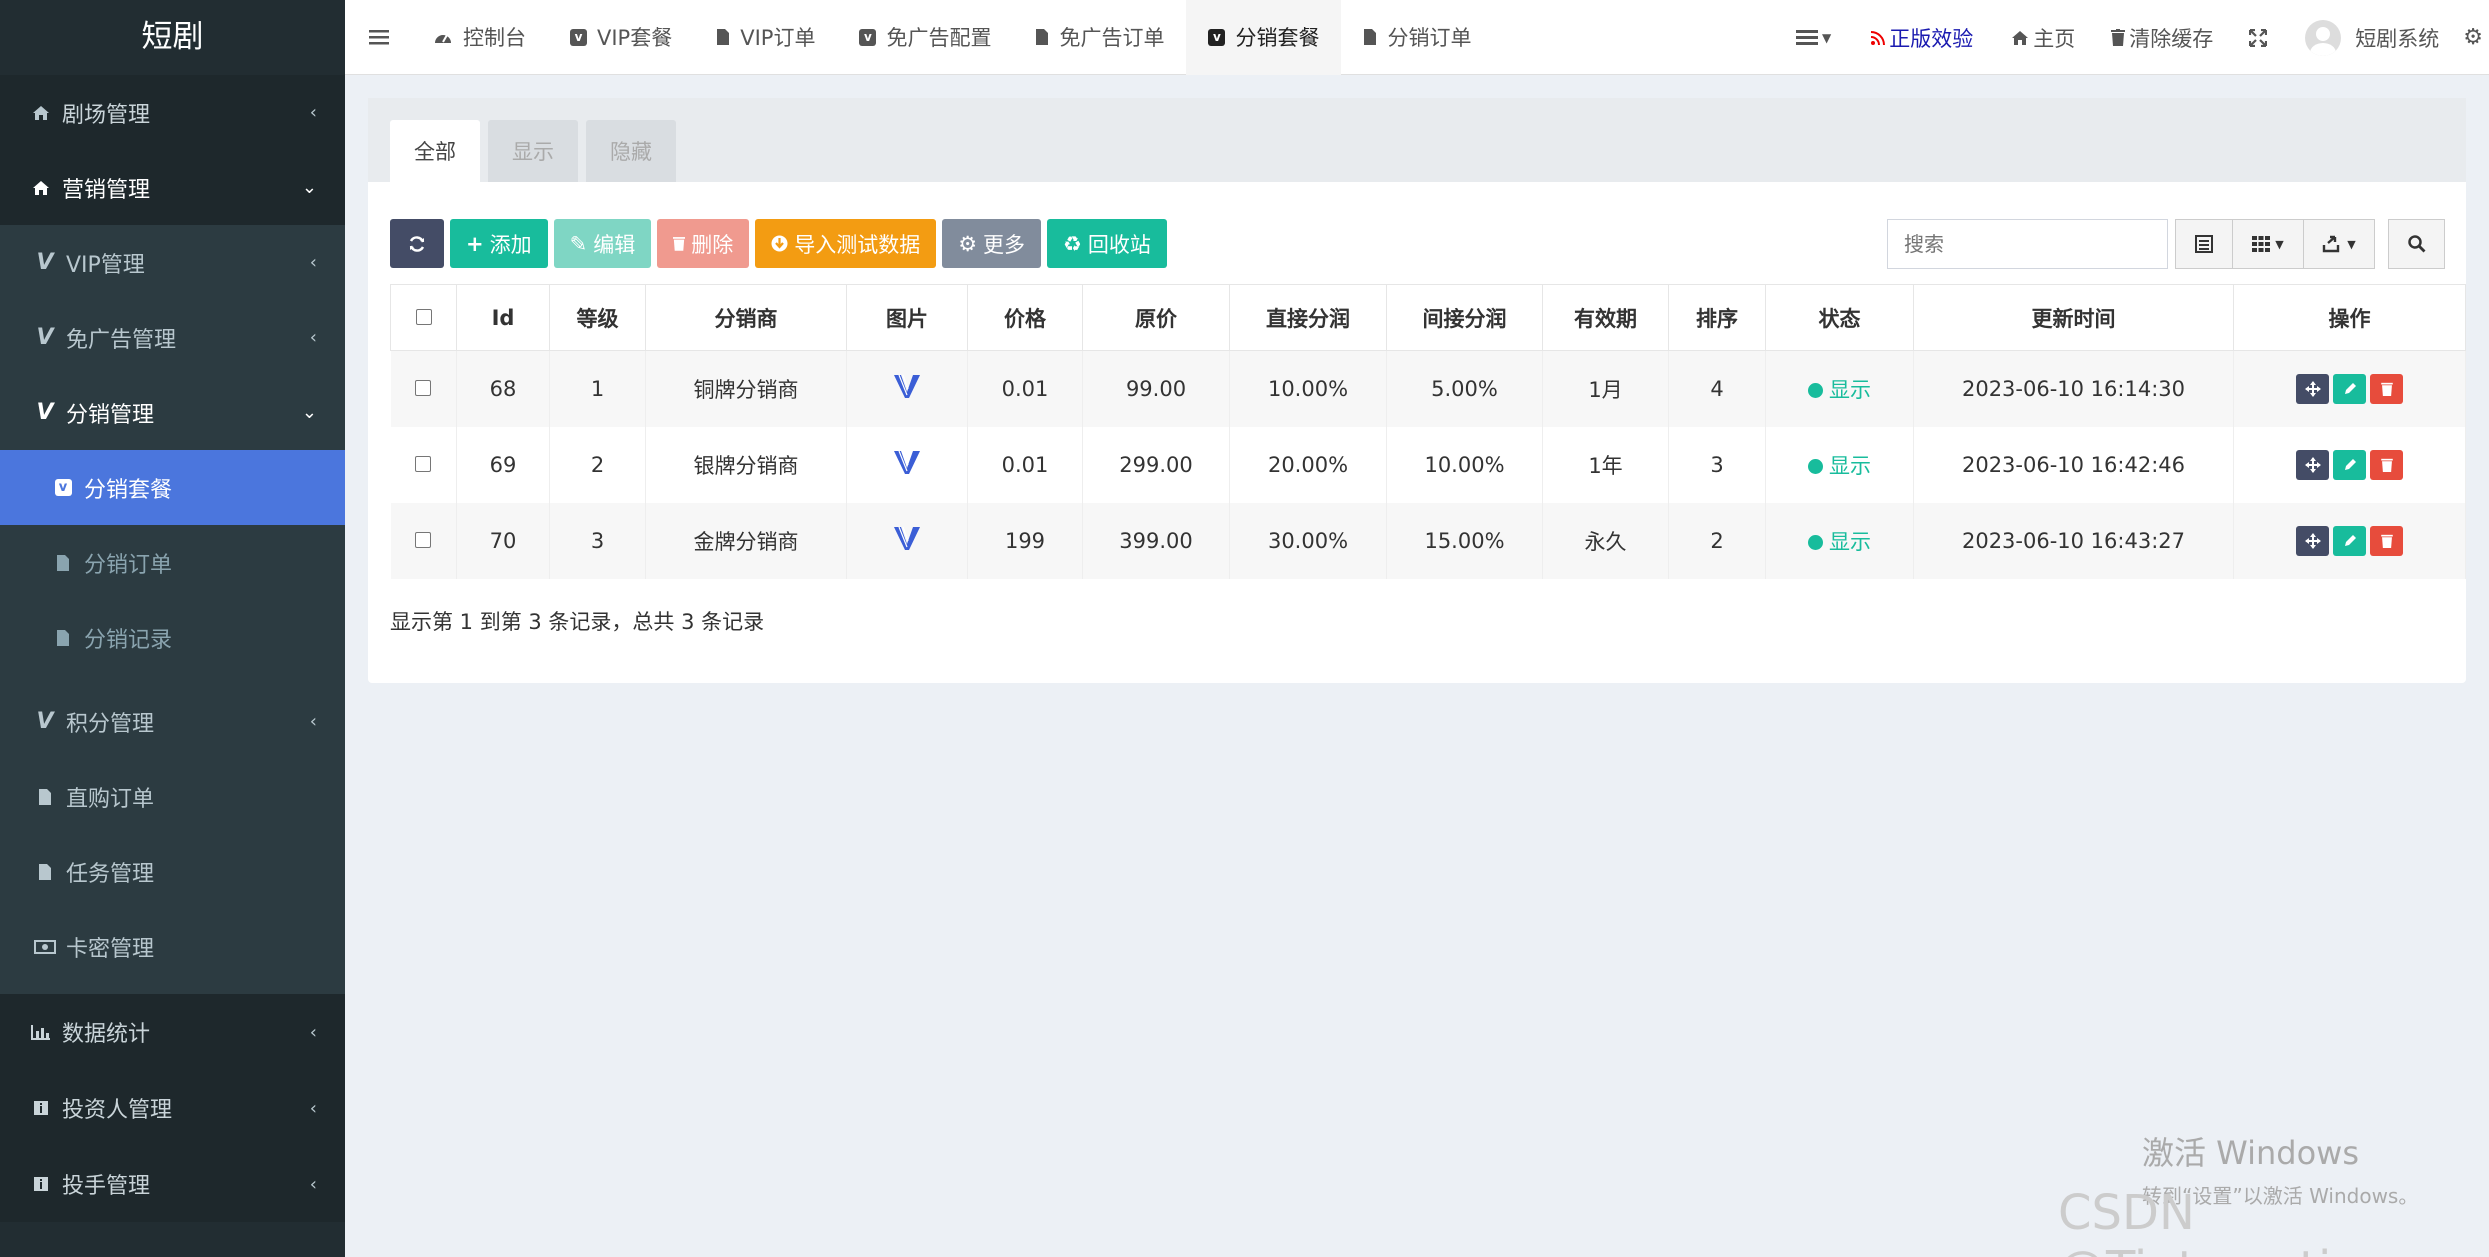  What do you see at coordinates (172, 1108) in the screenshot?
I see `sidebar-item-investors: 投资人管理 ‹` at bounding box center [172, 1108].